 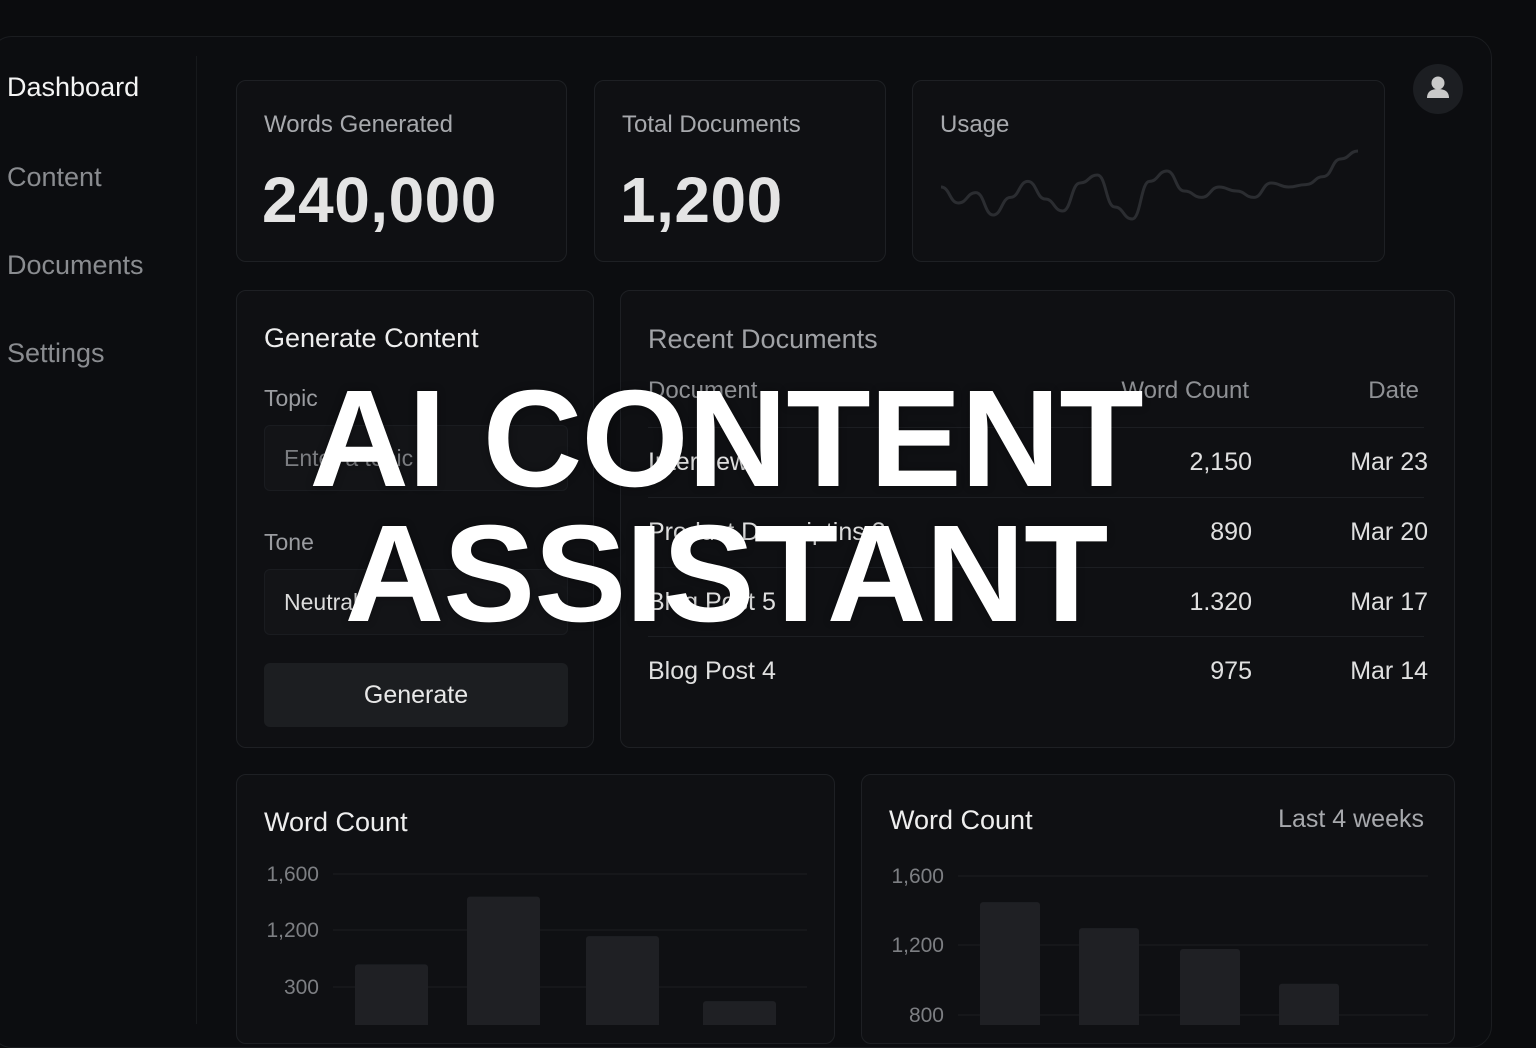 I want to click on y-tick-label: 800, so click(x=926, y=1014).